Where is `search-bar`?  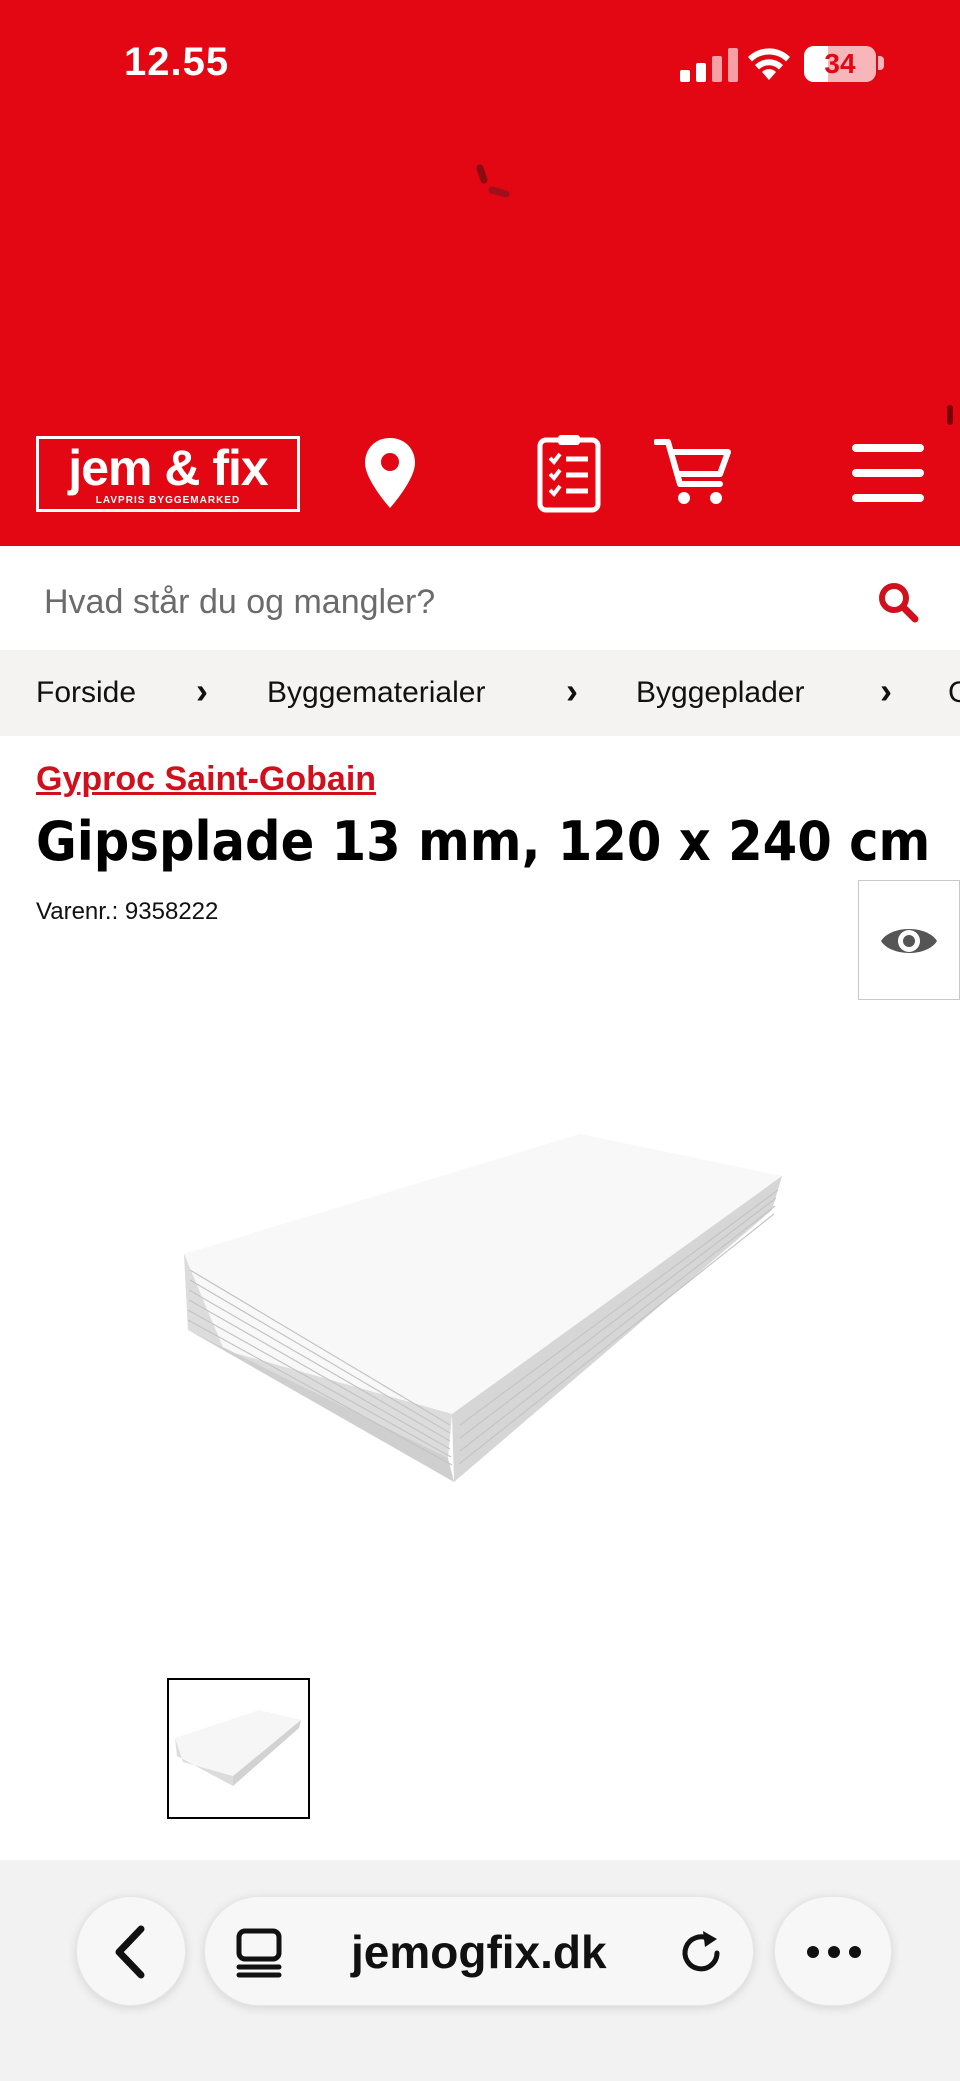
search-bar is located at coordinates (480, 601).